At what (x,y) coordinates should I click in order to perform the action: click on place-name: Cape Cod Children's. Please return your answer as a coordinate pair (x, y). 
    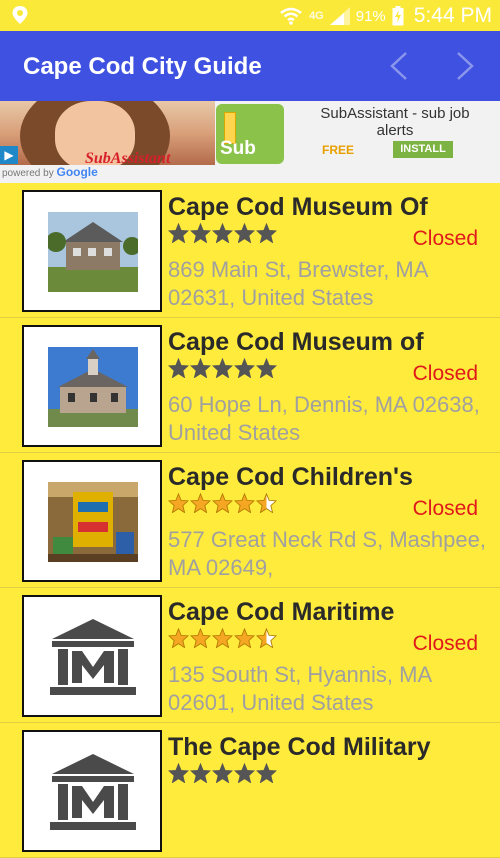
    Looking at the image, I should click on (290, 477).